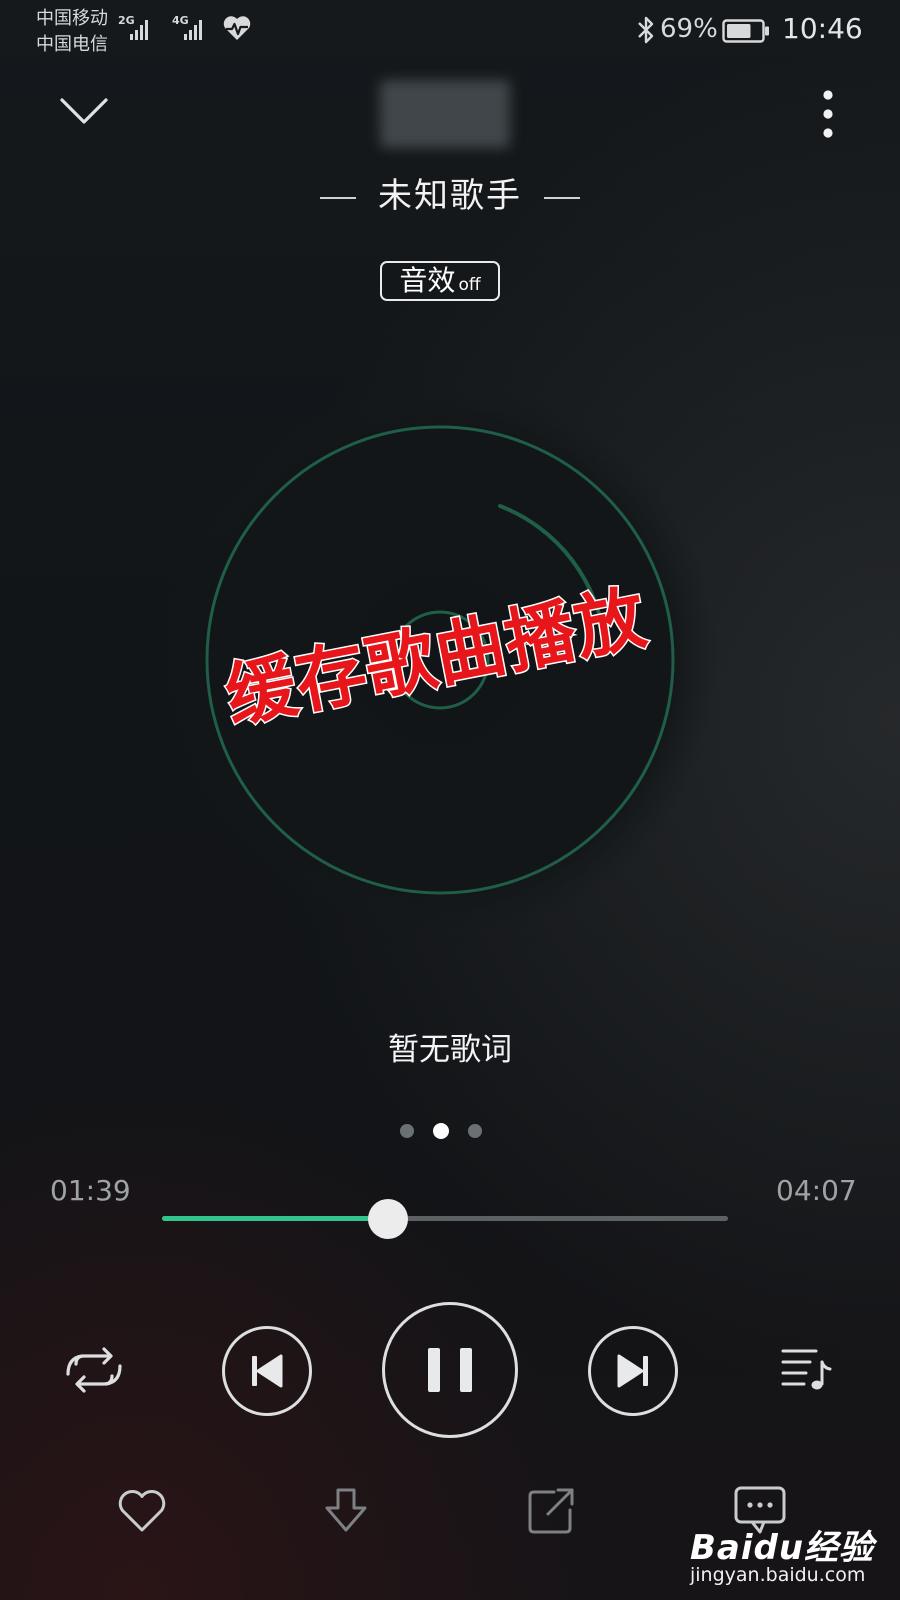 Image resolution: width=900 pixels, height=1600 pixels. Describe the element at coordinates (445, 1219) in the screenshot. I see `progress-bar` at that location.